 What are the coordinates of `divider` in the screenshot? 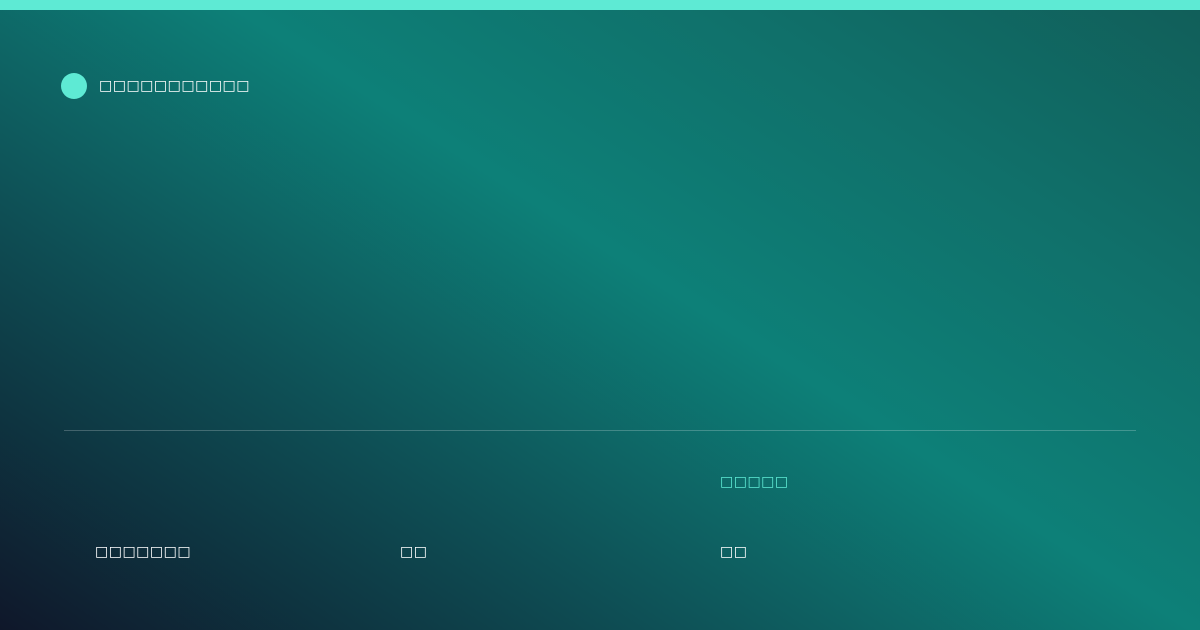 It's located at (600, 430).